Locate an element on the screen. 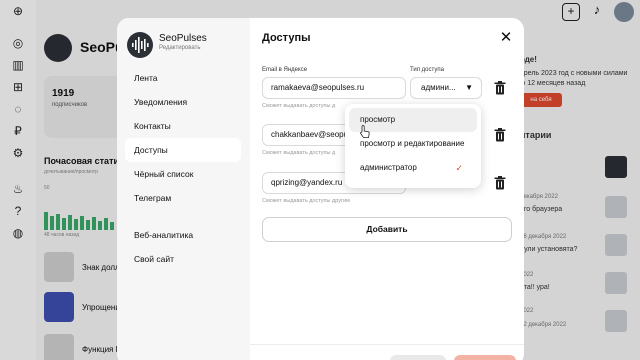 This screenshot has height=360, width=640. hand-cursor-icon is located at coordinates (365, 131).